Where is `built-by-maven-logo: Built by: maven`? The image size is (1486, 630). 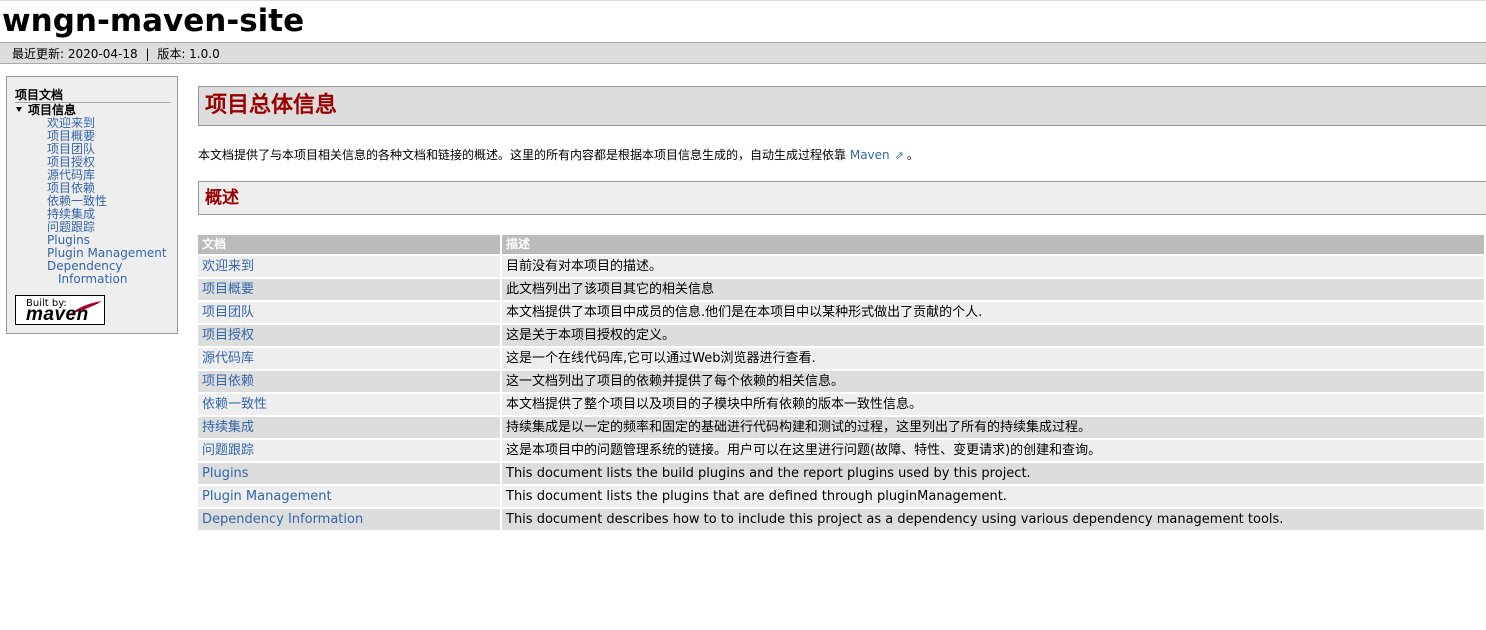 built-by-maven-logo: Built by: maven is located at coordinates (60, 310).